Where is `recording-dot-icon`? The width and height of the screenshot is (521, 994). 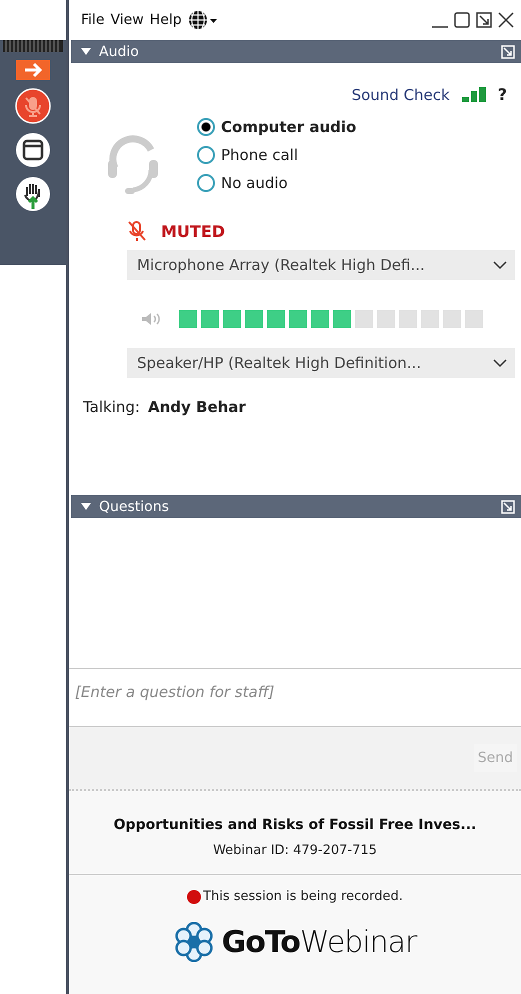
recording-dot-icon is located at coordinates (194, 897).